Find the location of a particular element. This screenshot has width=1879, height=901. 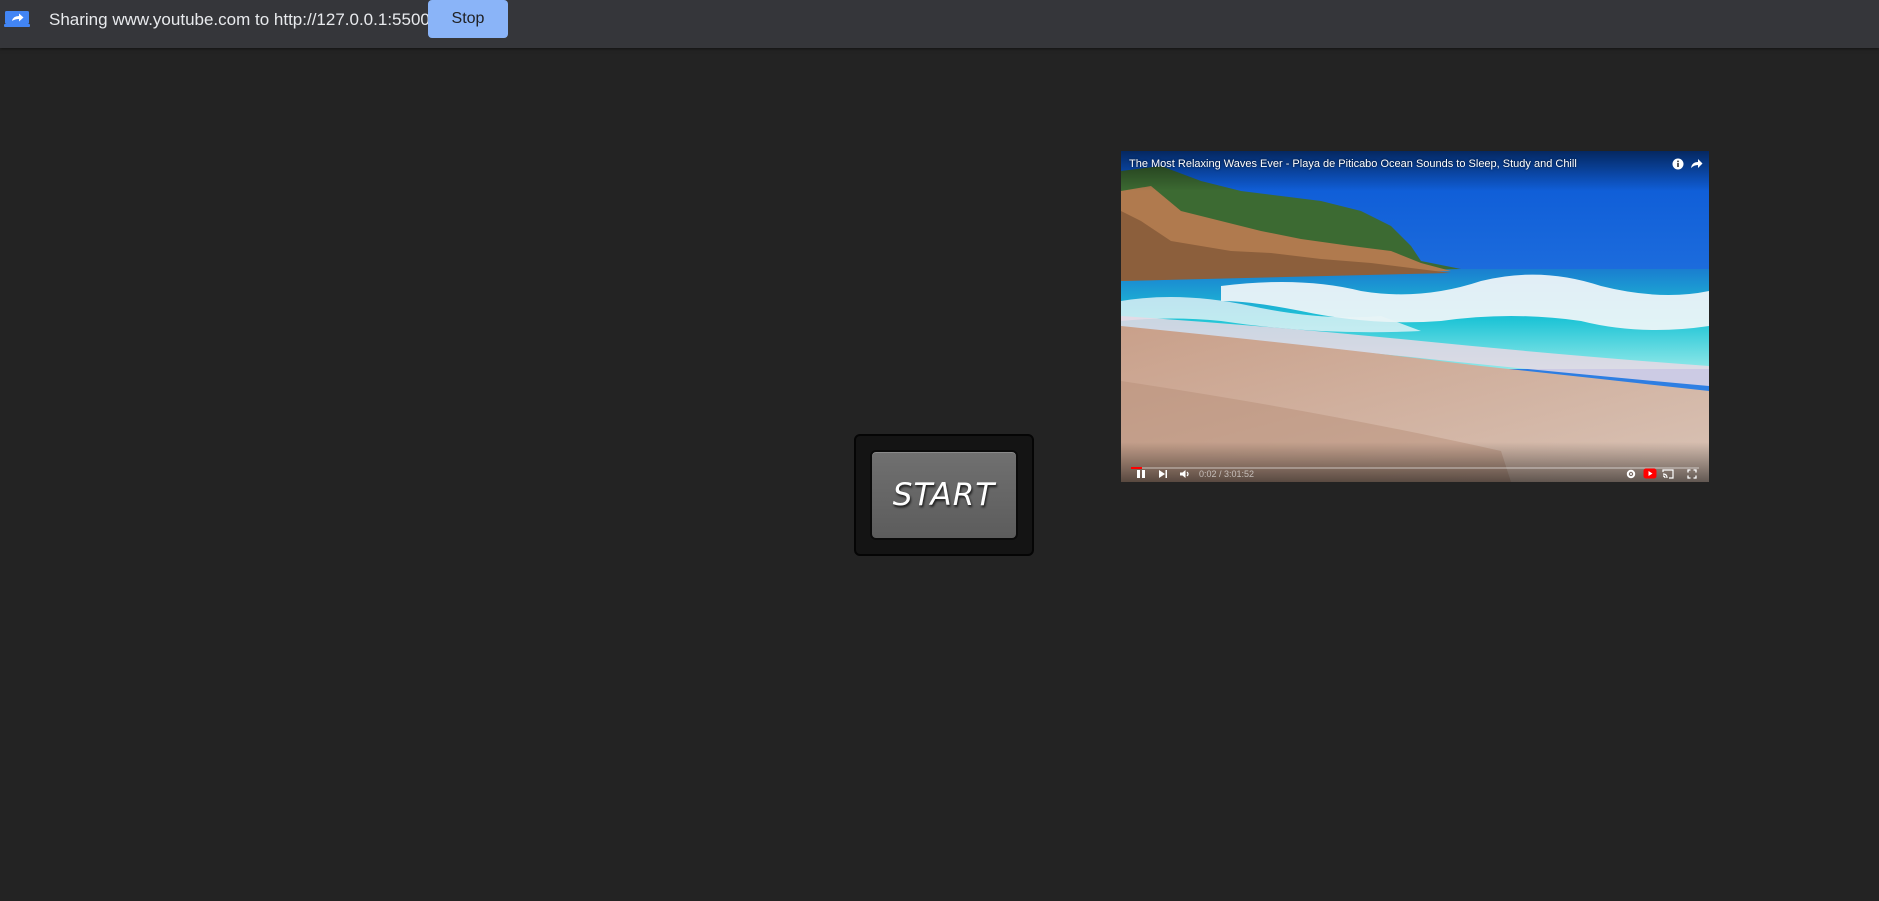

next-icon is located at coordinates (1163, 474).